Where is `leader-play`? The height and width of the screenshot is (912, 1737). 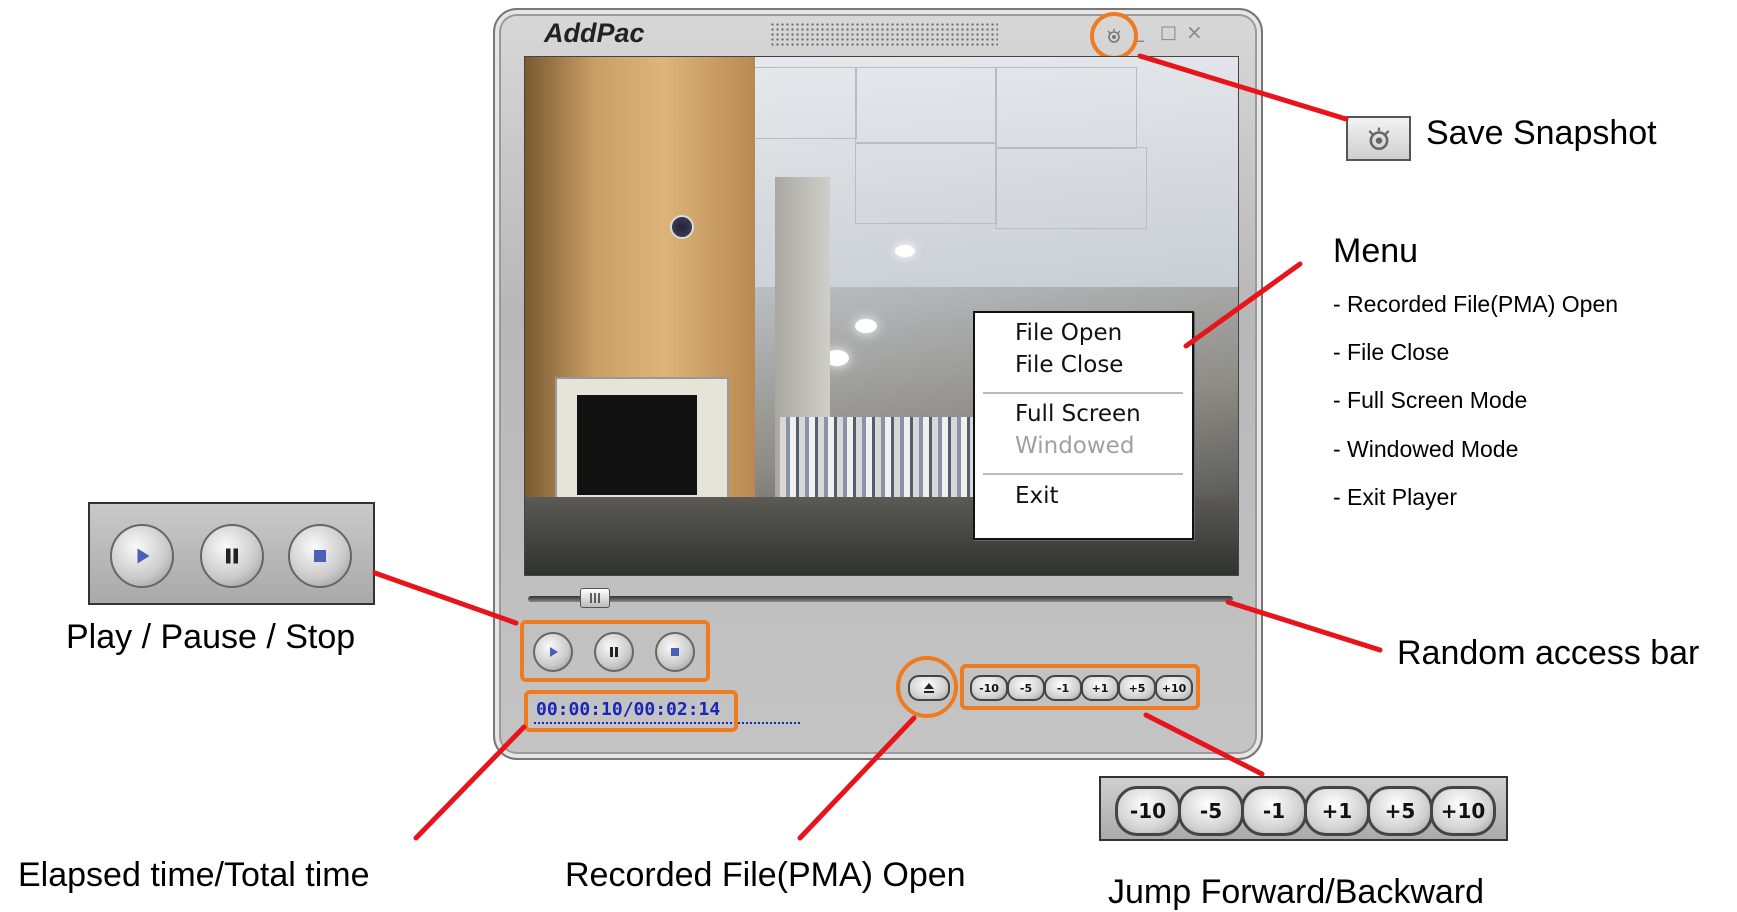 leader-play is located at coordinates (445, 598).